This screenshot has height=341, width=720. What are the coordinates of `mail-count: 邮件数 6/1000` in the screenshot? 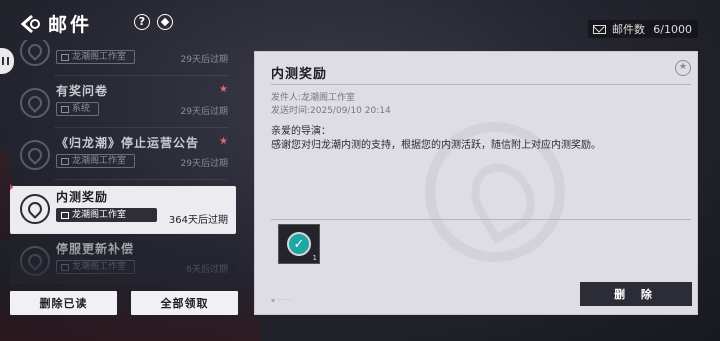 It's located at (643, 29).